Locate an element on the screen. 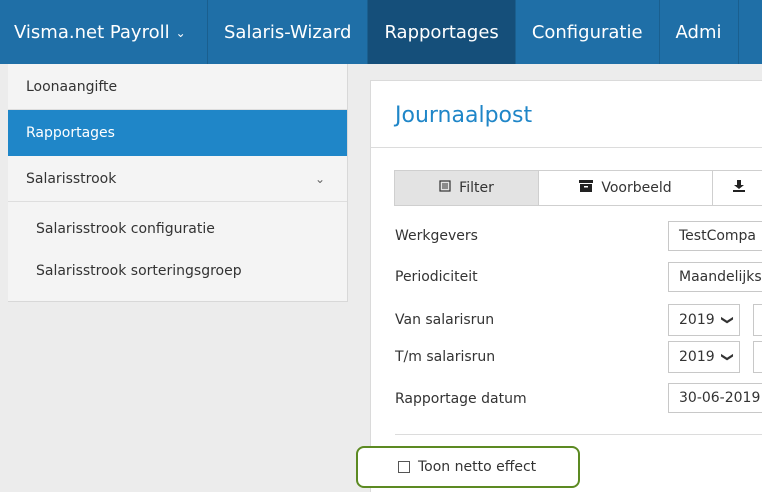 Image resolution: width=762 pixels, height=492 pixels. download-icon is located at coordinates (739, 188).